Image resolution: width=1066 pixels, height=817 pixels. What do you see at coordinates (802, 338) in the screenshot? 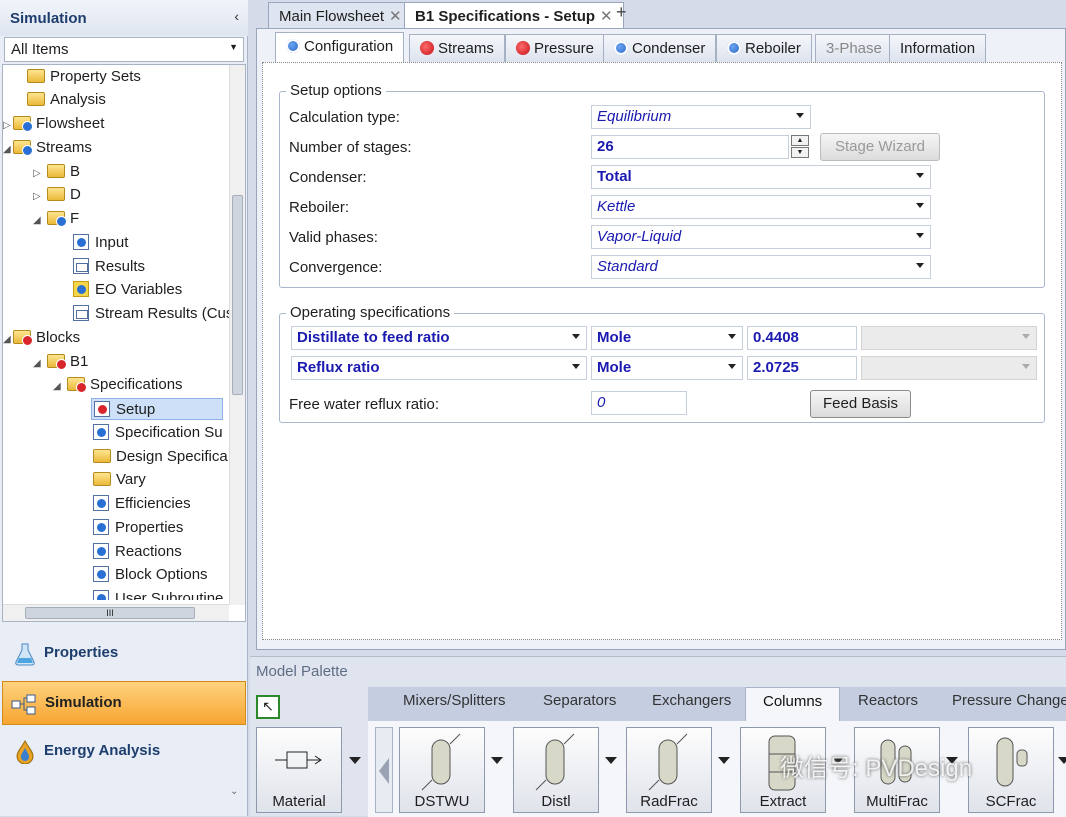
I see `spec1-value-input: 0.4408` at bounding box center [802, 338].